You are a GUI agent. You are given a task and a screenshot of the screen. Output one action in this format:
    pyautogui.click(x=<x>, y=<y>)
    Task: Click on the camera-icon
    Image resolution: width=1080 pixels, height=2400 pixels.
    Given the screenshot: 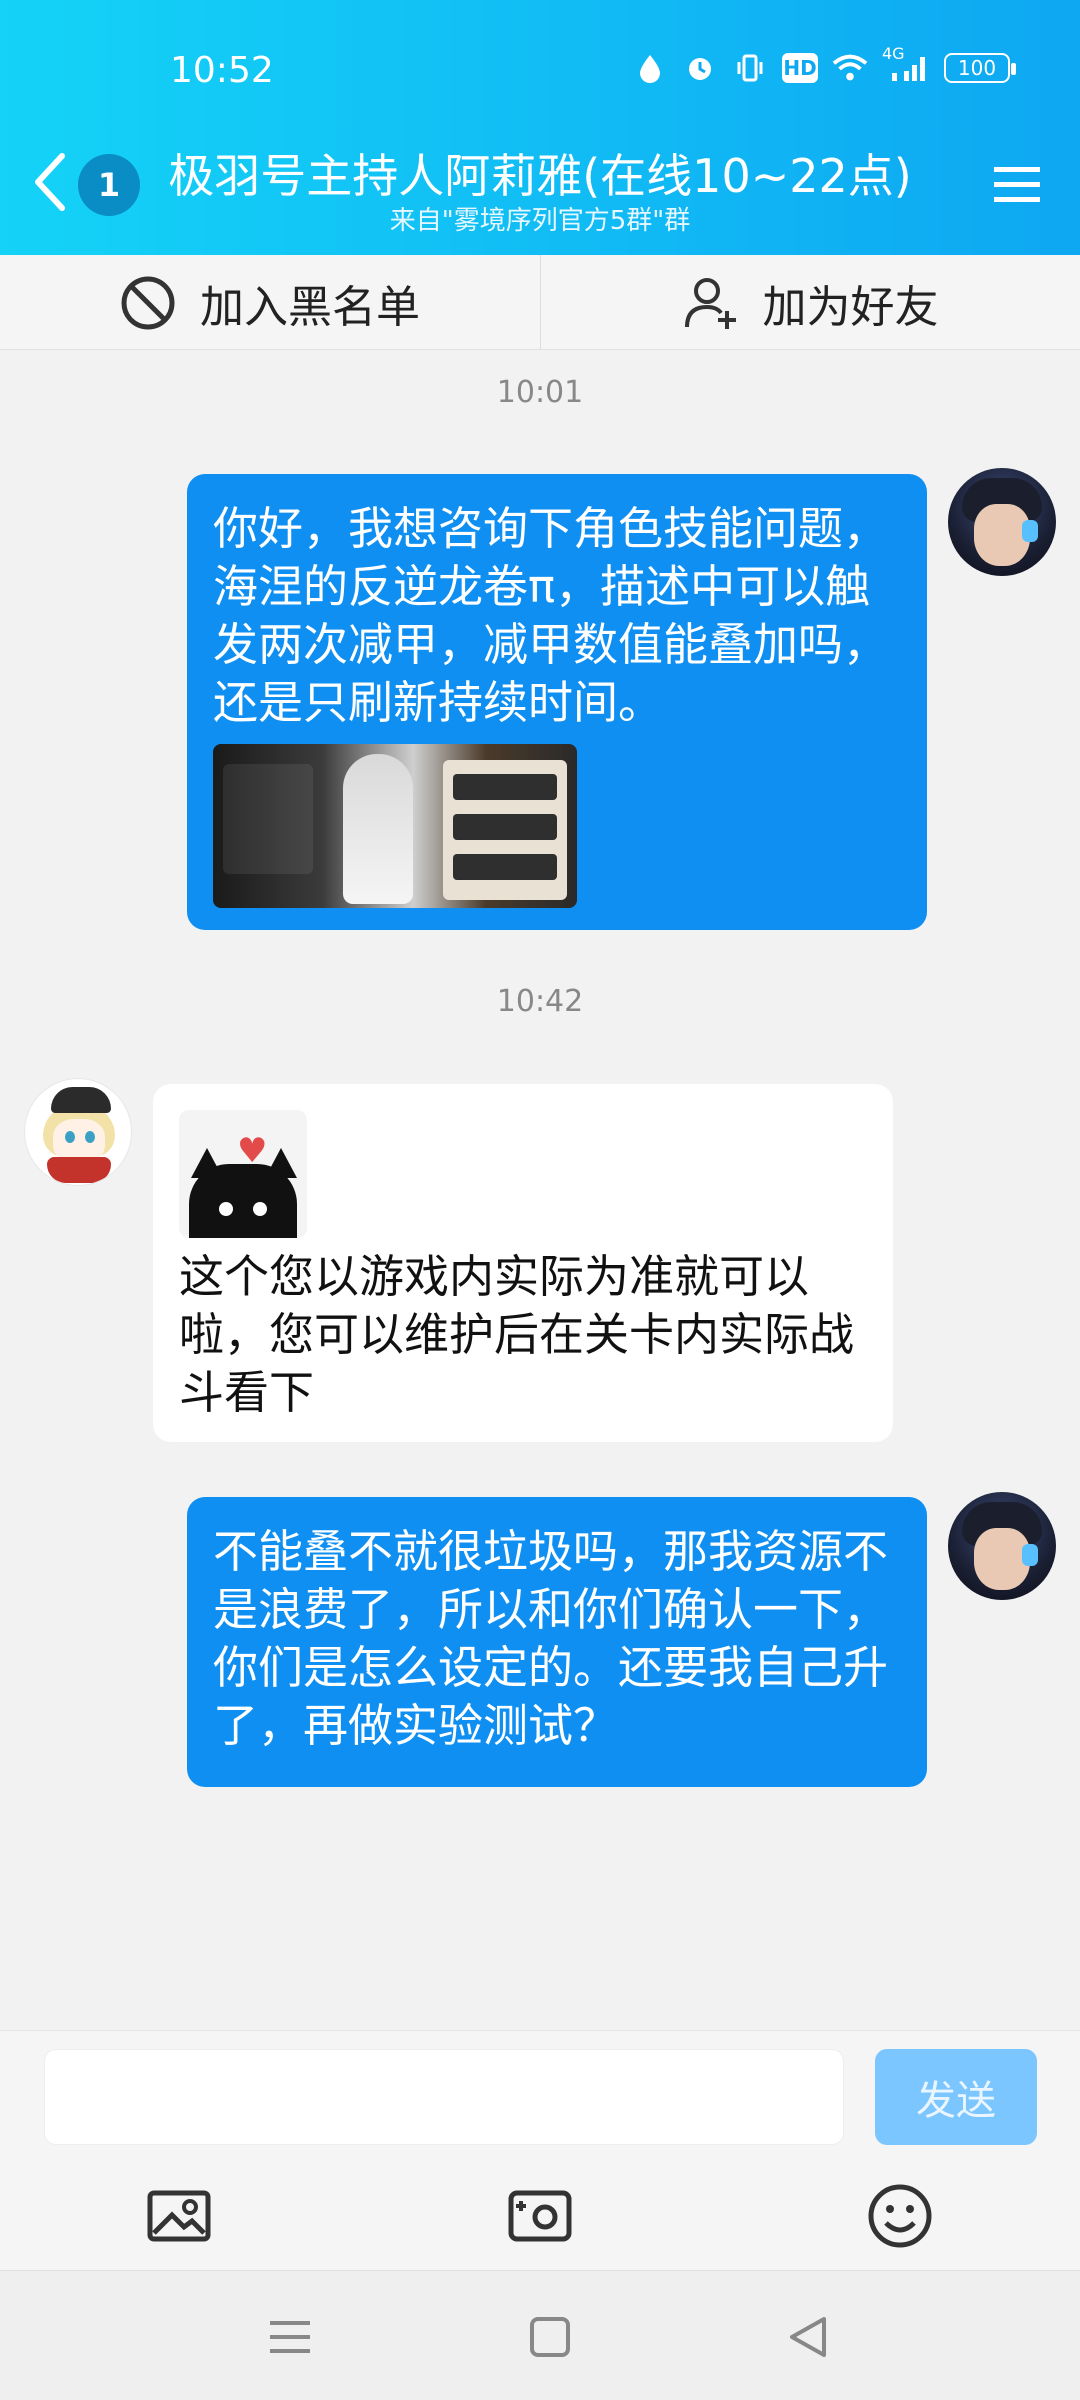 What is the action you would take?
    pyautogui.click(x=540, y=2216)
    